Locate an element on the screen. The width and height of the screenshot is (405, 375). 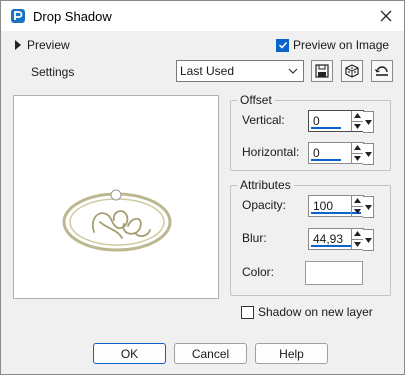
preset-value: Last Used is located at coordinates (207, 71).